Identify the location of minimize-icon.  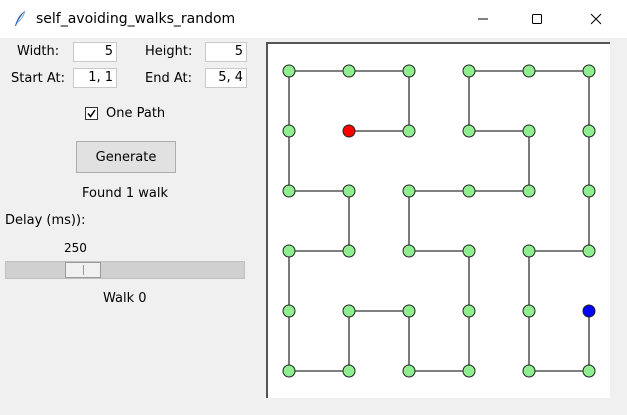
(483, 19).